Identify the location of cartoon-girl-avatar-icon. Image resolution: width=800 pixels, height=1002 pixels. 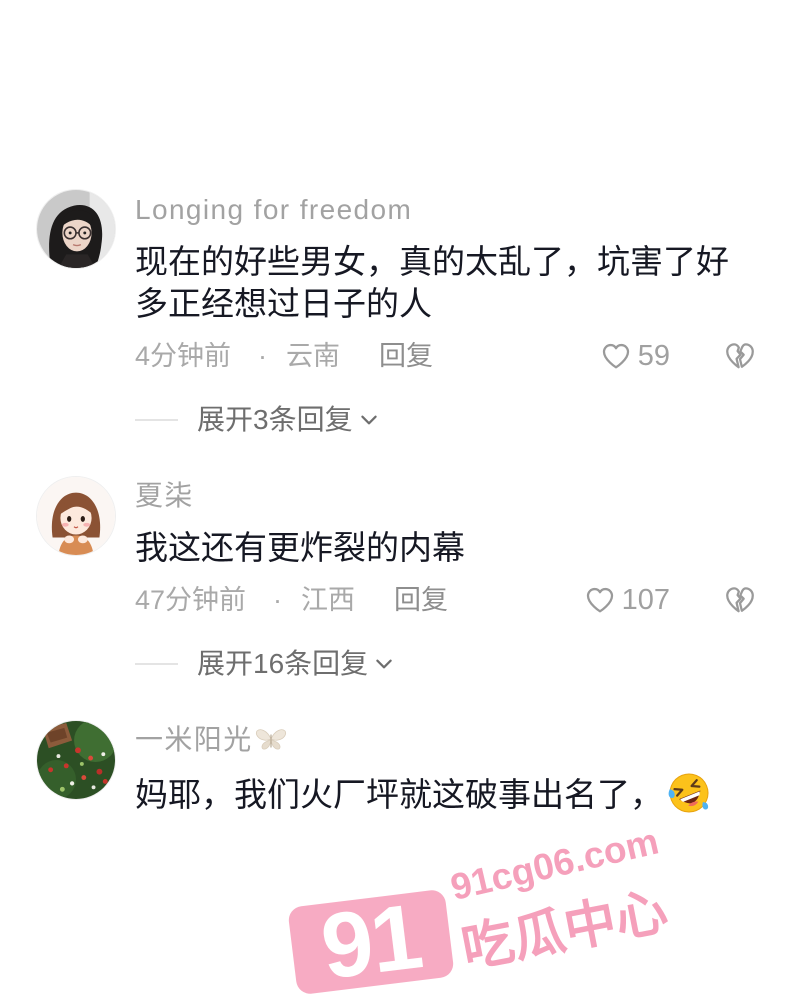
(76, 516).